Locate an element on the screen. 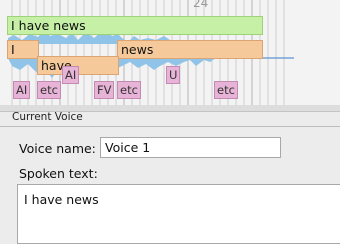  phoneme-etc-1: etc is located at coordinates (49, 90).